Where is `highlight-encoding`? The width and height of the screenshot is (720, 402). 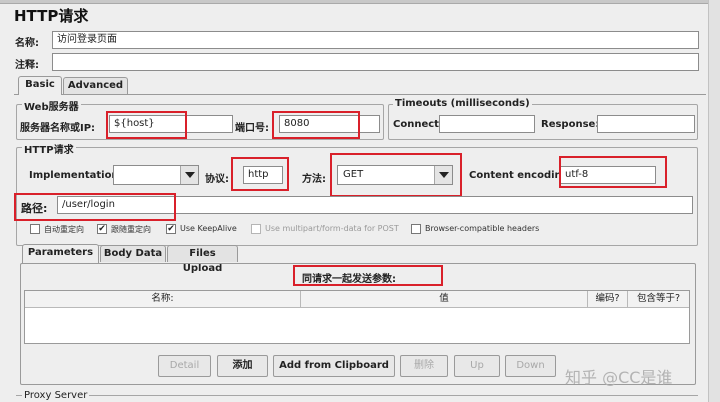
highlight-encoding is located at coordinates (613, 172).